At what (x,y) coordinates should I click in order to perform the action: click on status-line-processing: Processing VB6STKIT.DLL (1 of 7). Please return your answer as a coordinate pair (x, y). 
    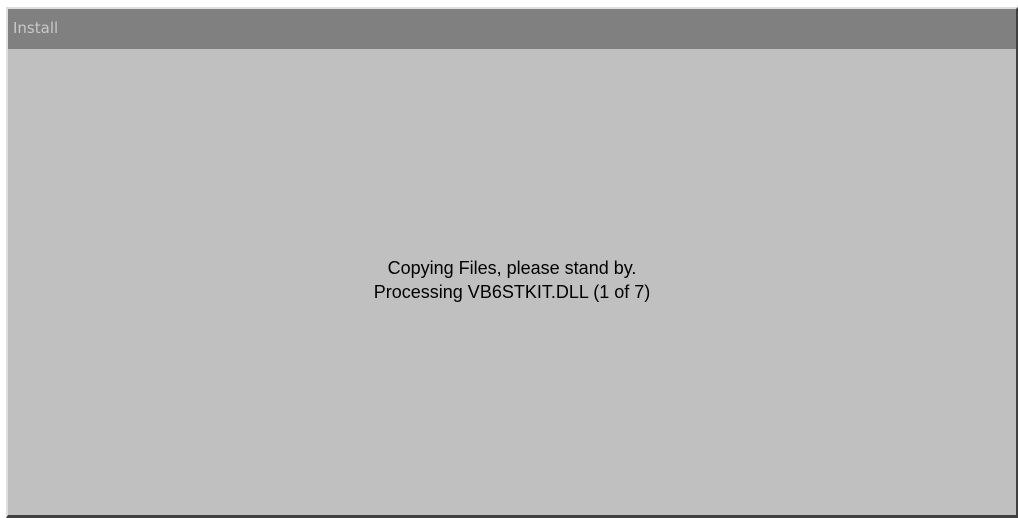
    Looking at the image, I should click on (512, 292).